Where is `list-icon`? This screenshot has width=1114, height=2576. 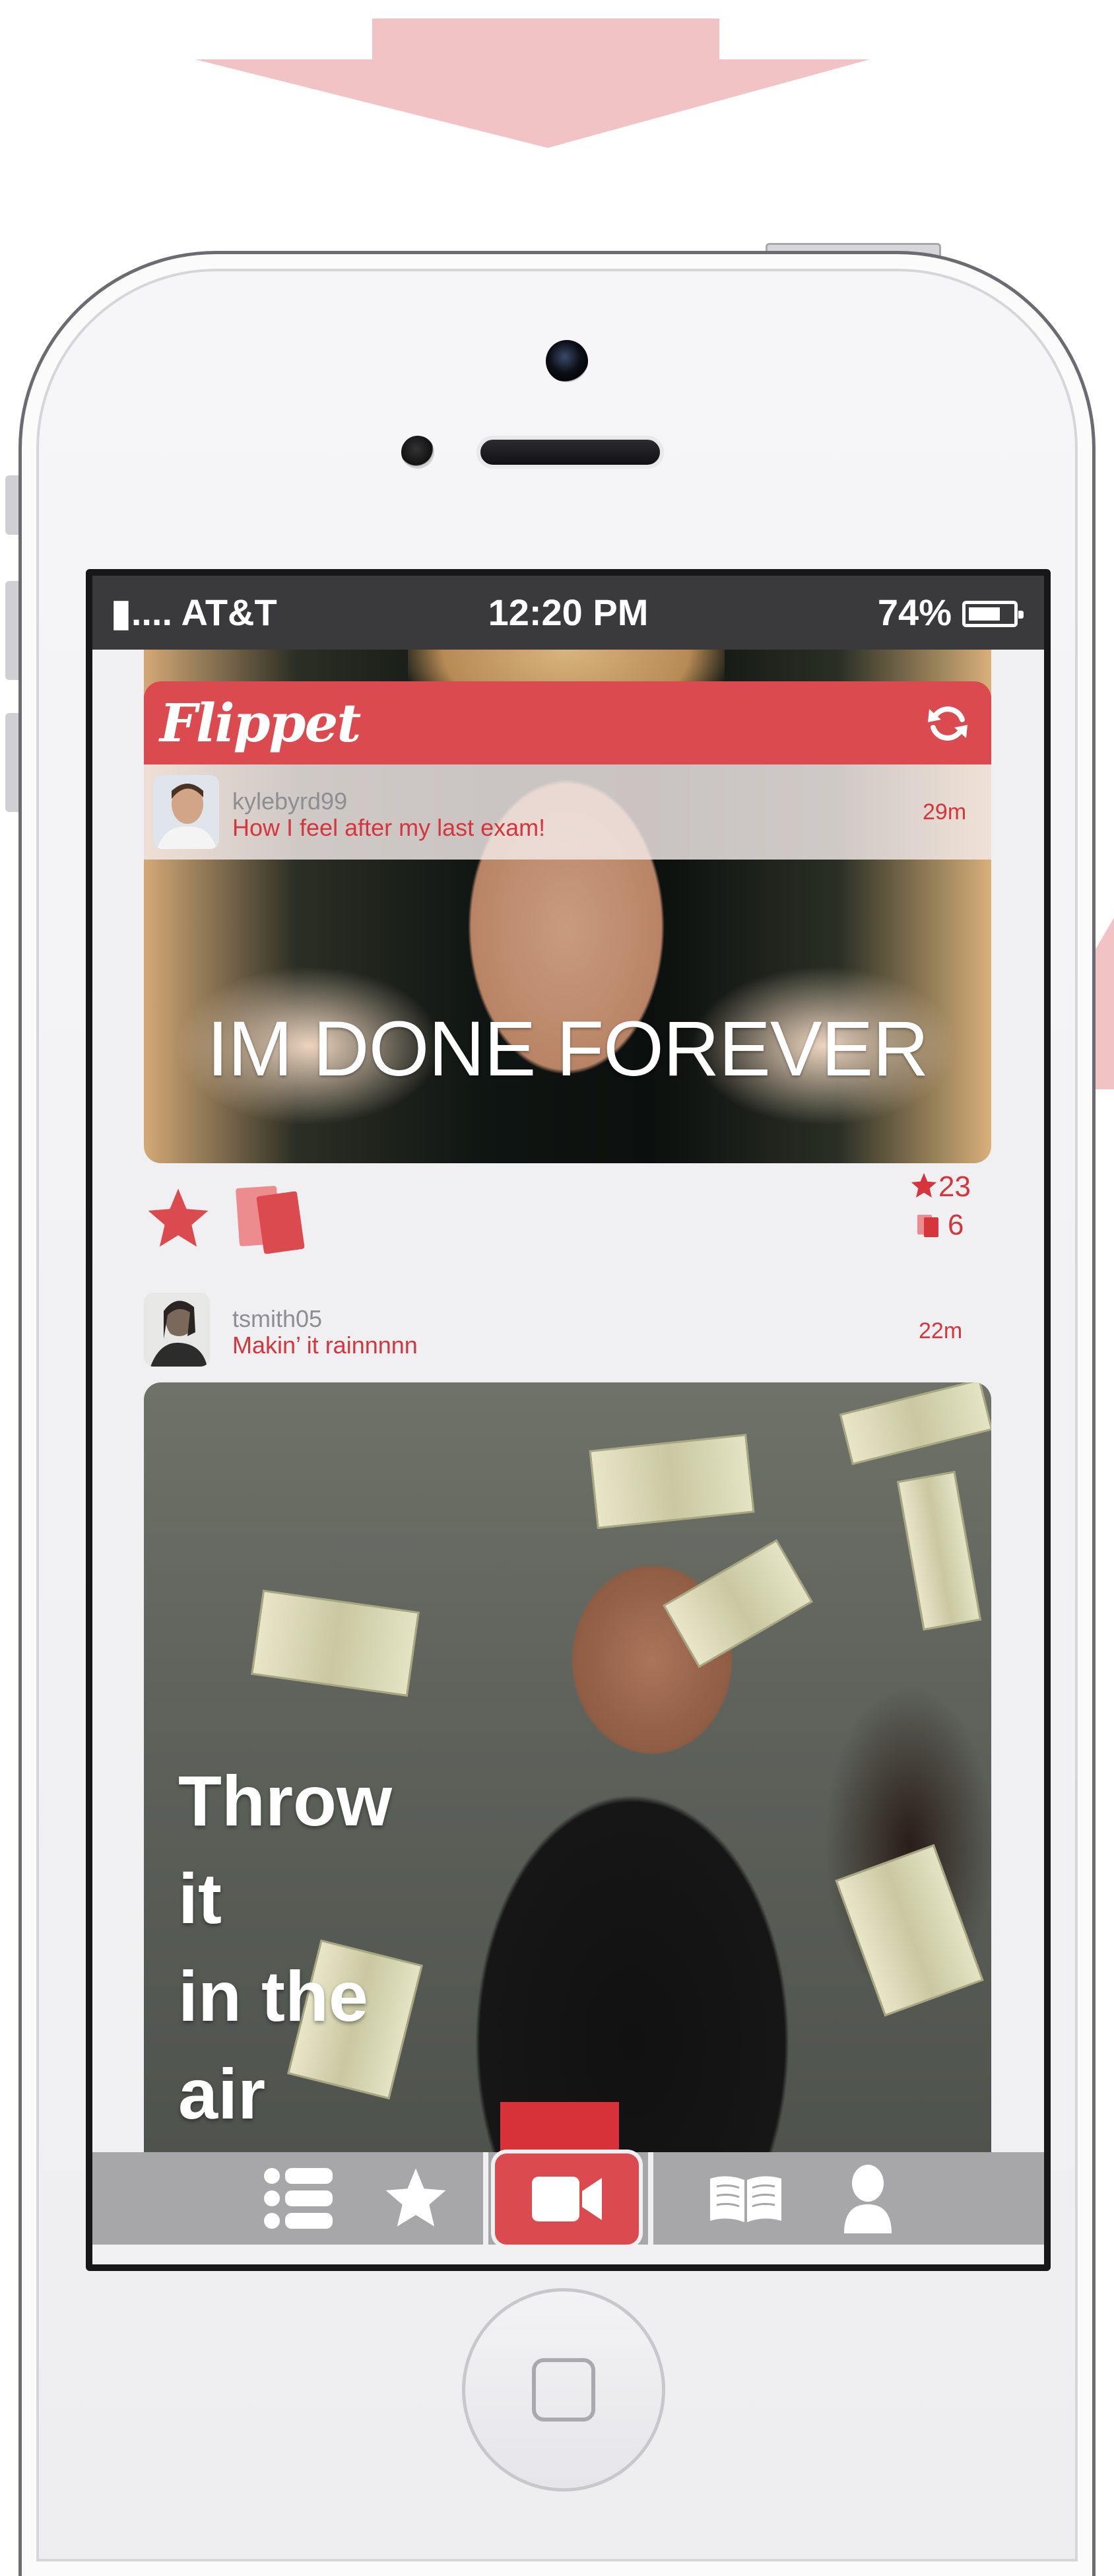 list-icon is located at coordinates (298, 2198).